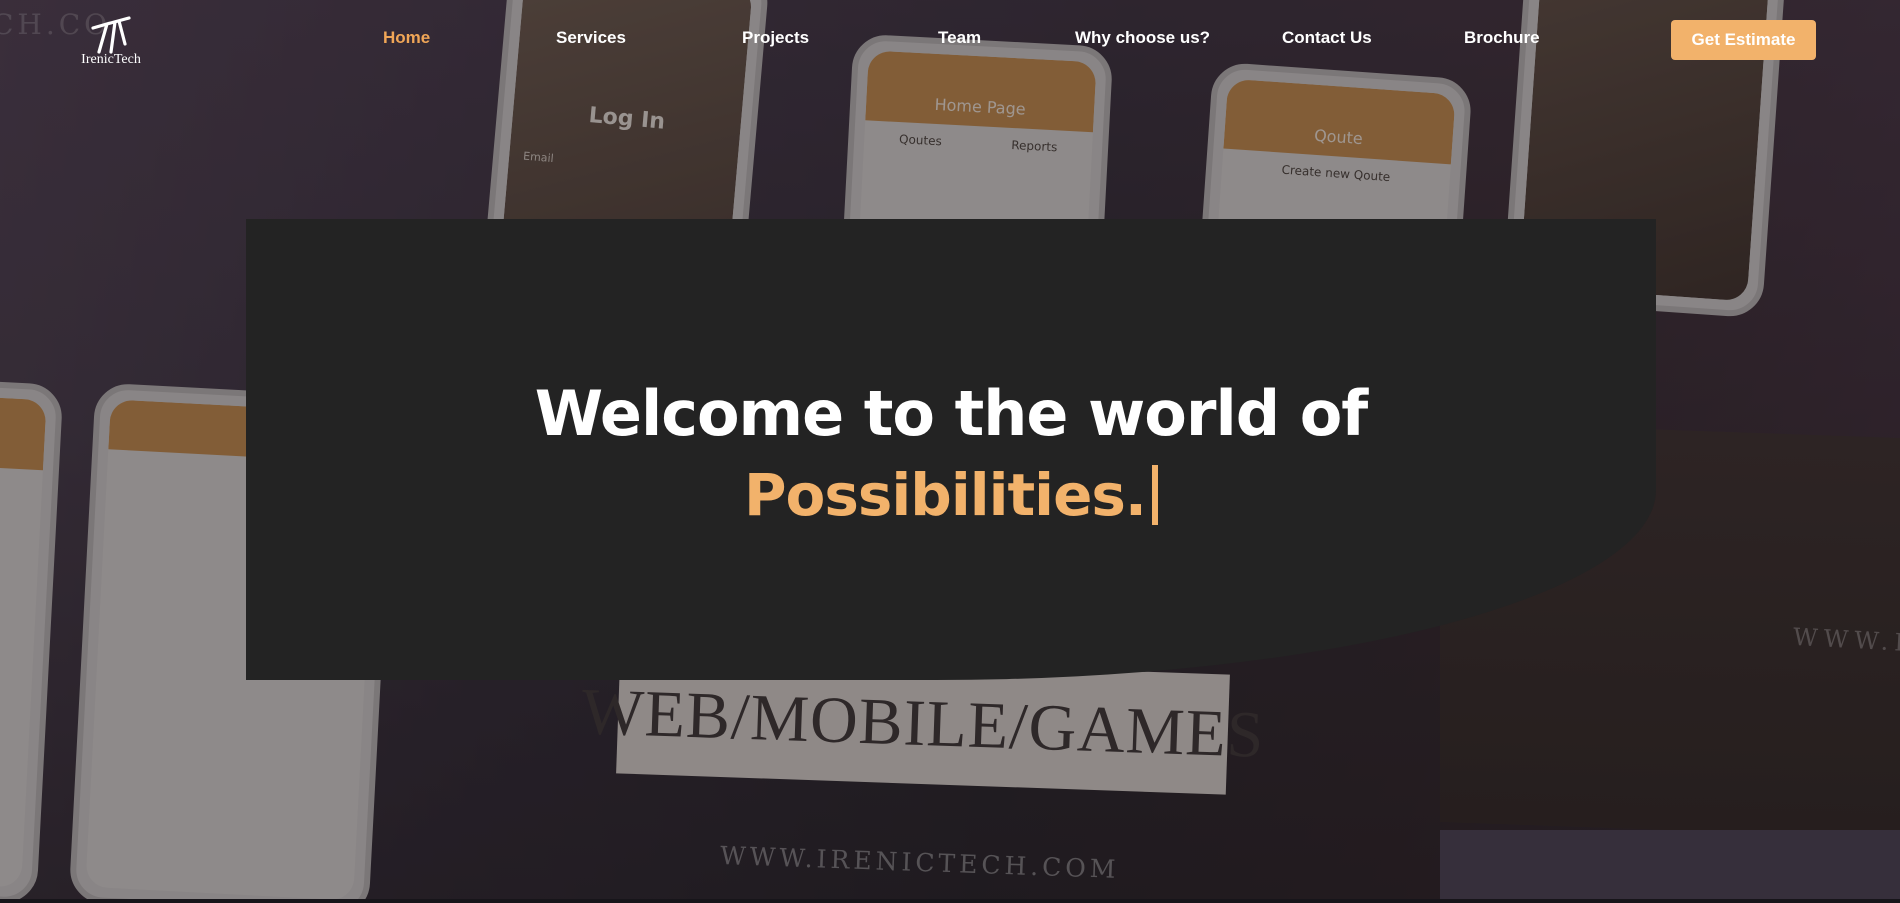 The image size is (1900, 903). Describe the element at coordinates (591, 38) in the screenshot. I see `nav-services: Services` at that location.